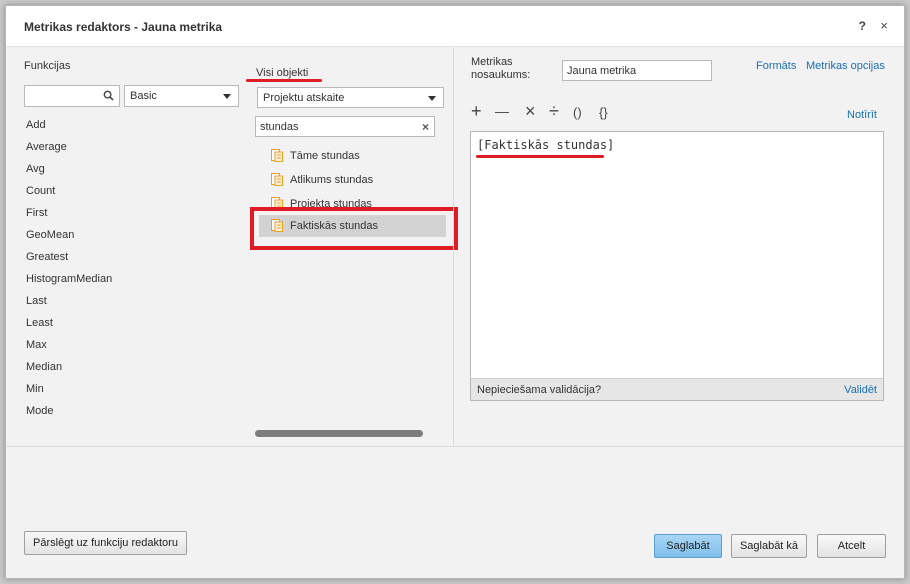 The width and height of the screenshot is (910, 584). Describe the element at coordinates (69, 350) in the screenshot. I see `function-item-max: Max` at that location.